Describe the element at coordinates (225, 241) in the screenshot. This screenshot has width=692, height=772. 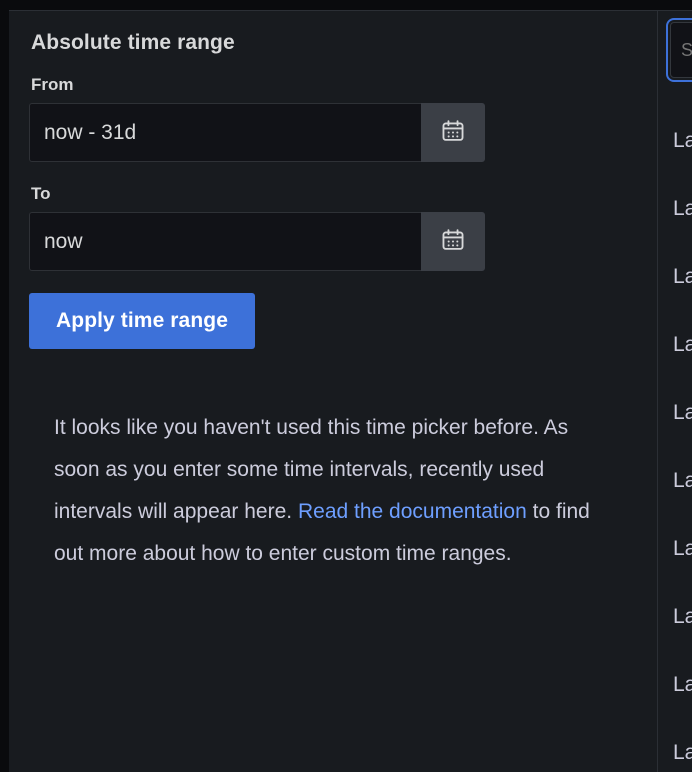
I see `to-input` at that location.